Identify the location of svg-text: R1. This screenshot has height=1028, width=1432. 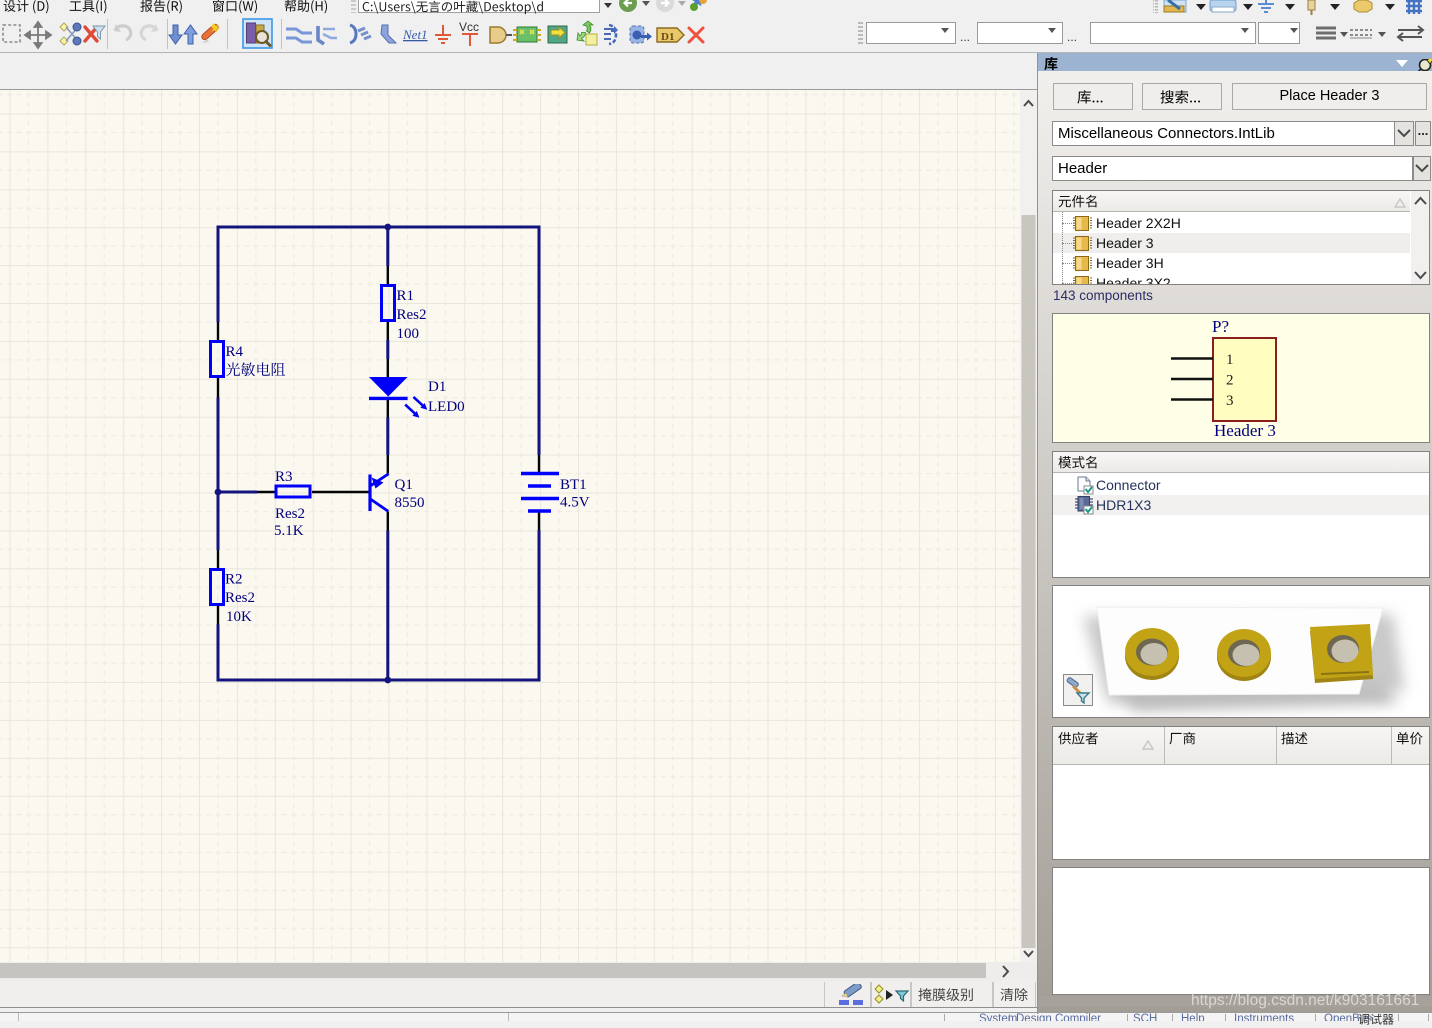
(406, 296).